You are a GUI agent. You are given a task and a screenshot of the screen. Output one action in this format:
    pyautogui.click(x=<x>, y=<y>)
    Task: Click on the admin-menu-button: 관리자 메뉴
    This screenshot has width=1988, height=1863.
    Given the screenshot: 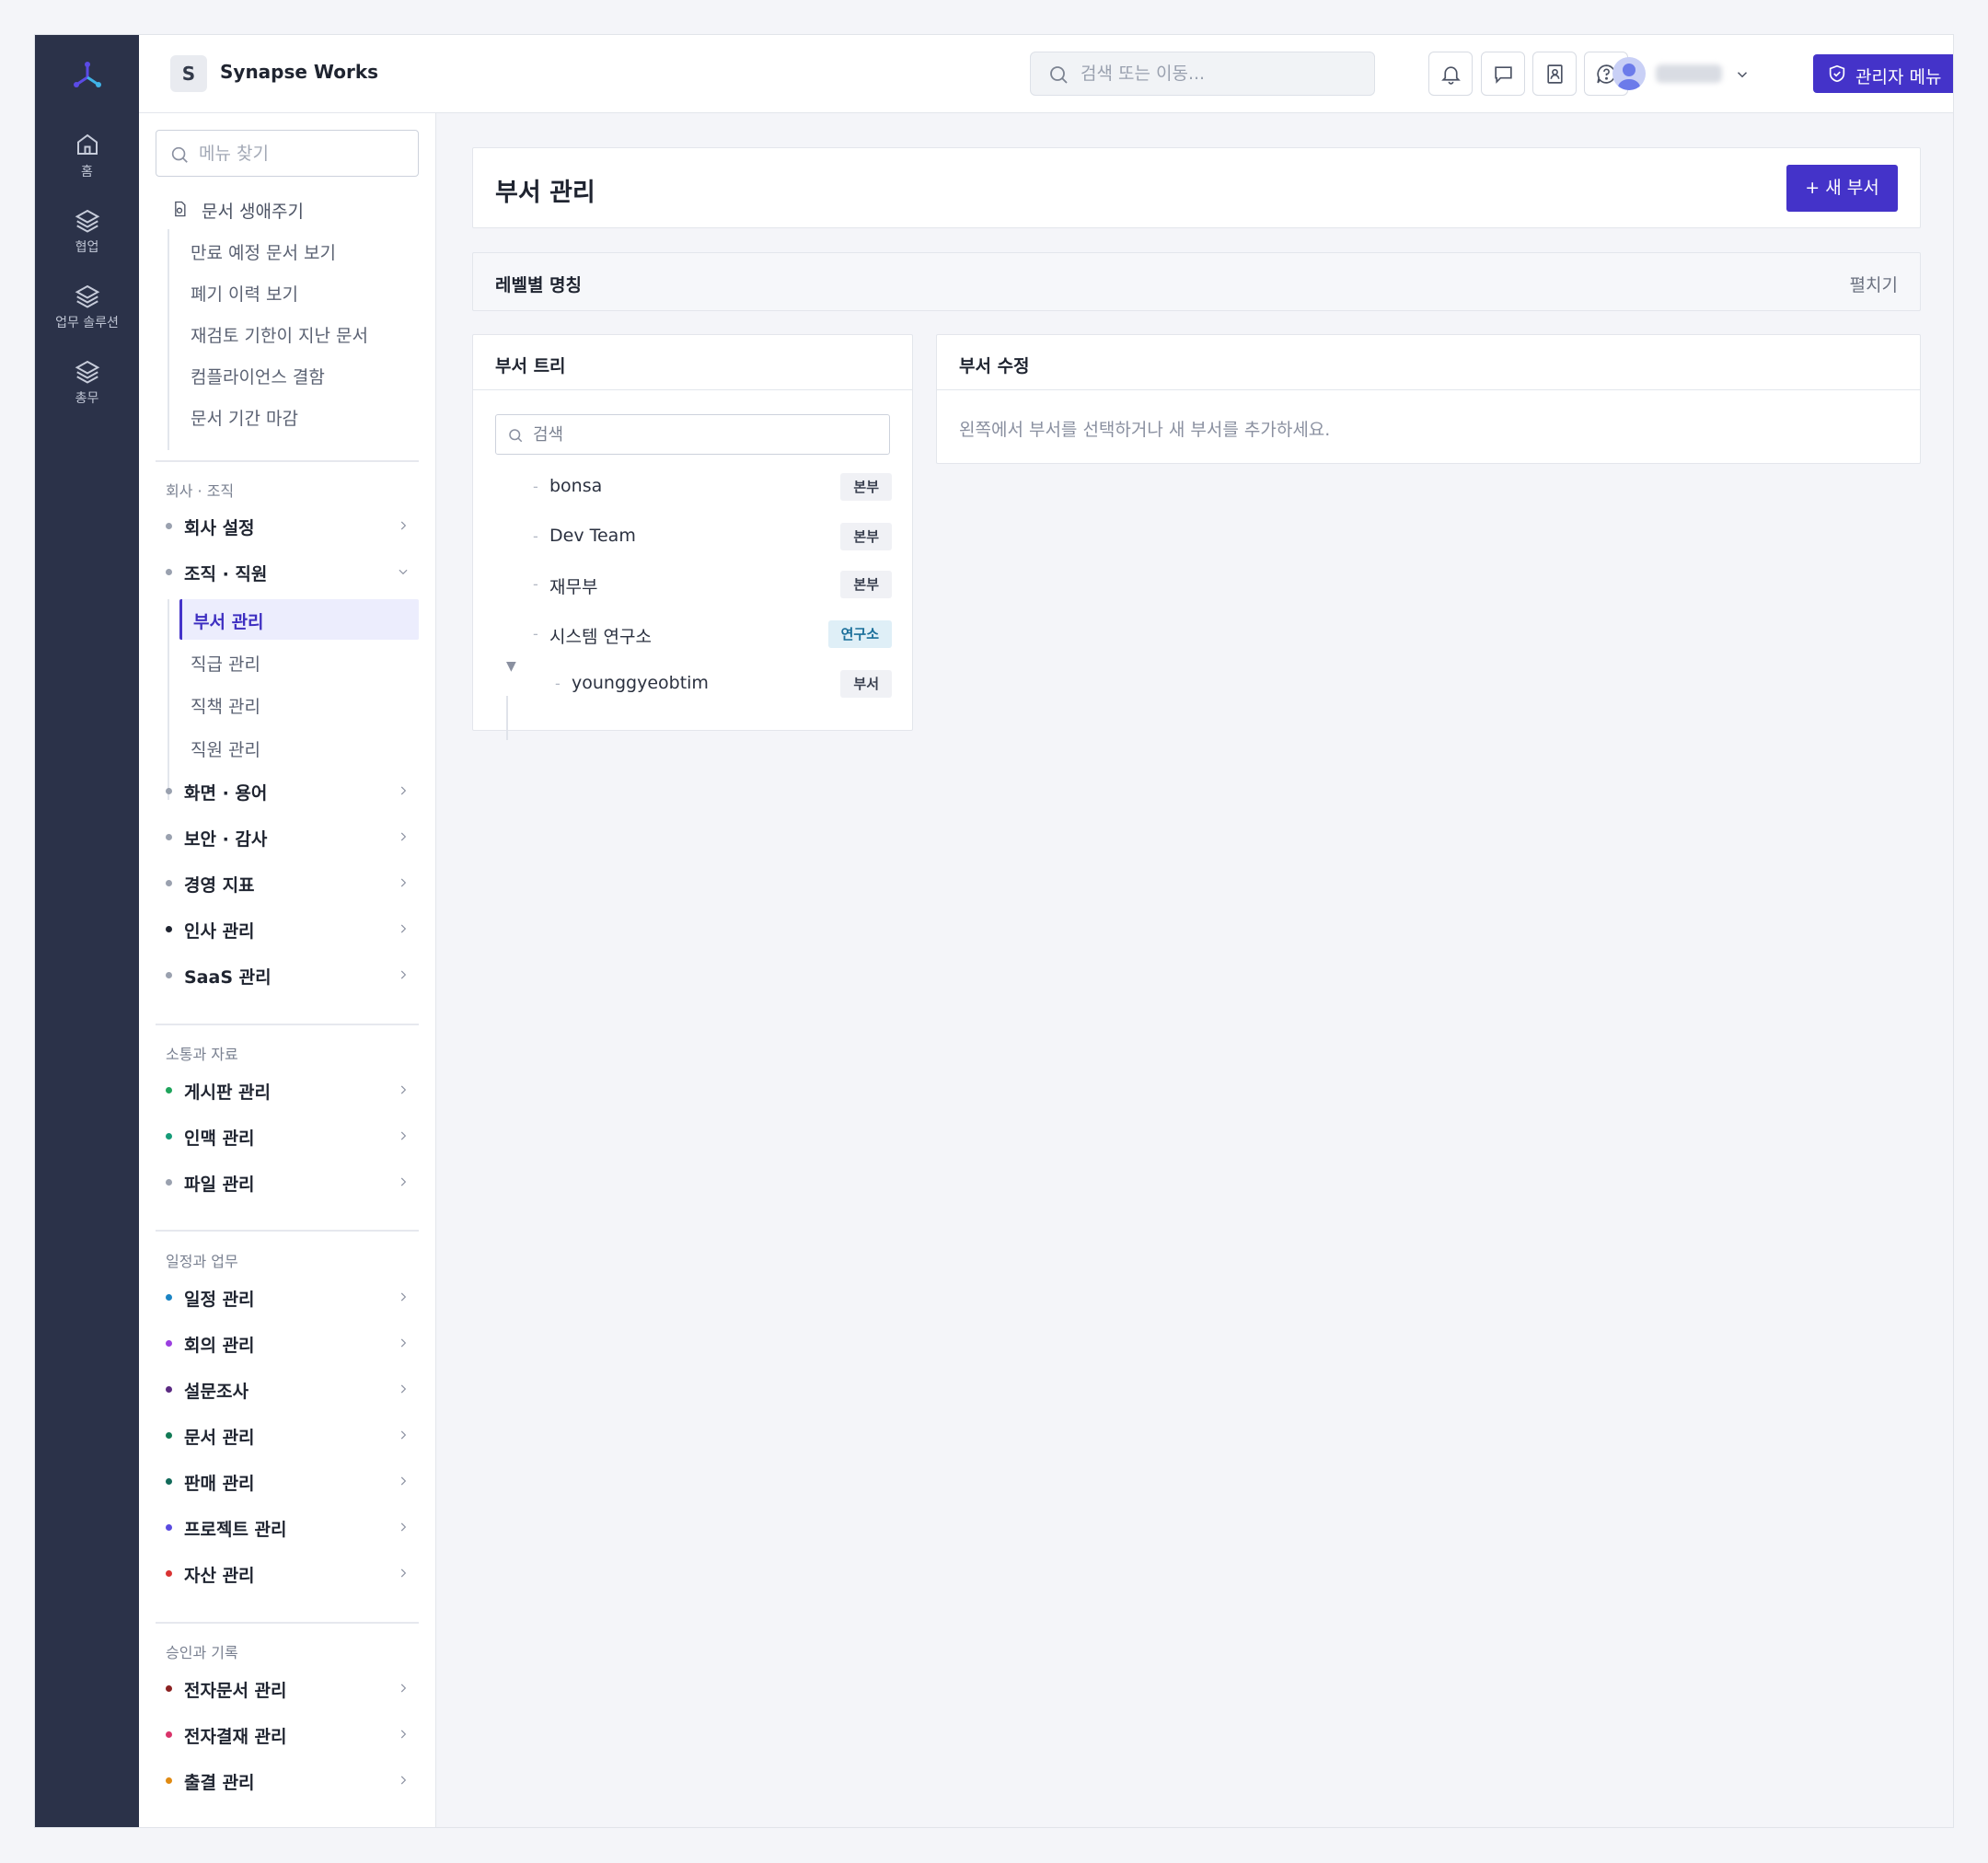 What is the action you would take?
    pyautogui.click(x=1883, y=73)
    